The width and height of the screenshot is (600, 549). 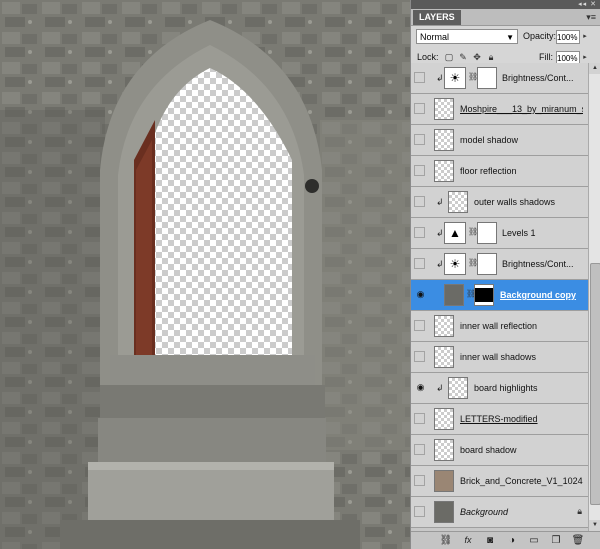 What do you see at coordinates (467, 36) in the screenshot?
I see `blend-mode-select: Normal ▼` at bounding box center [467, 36].